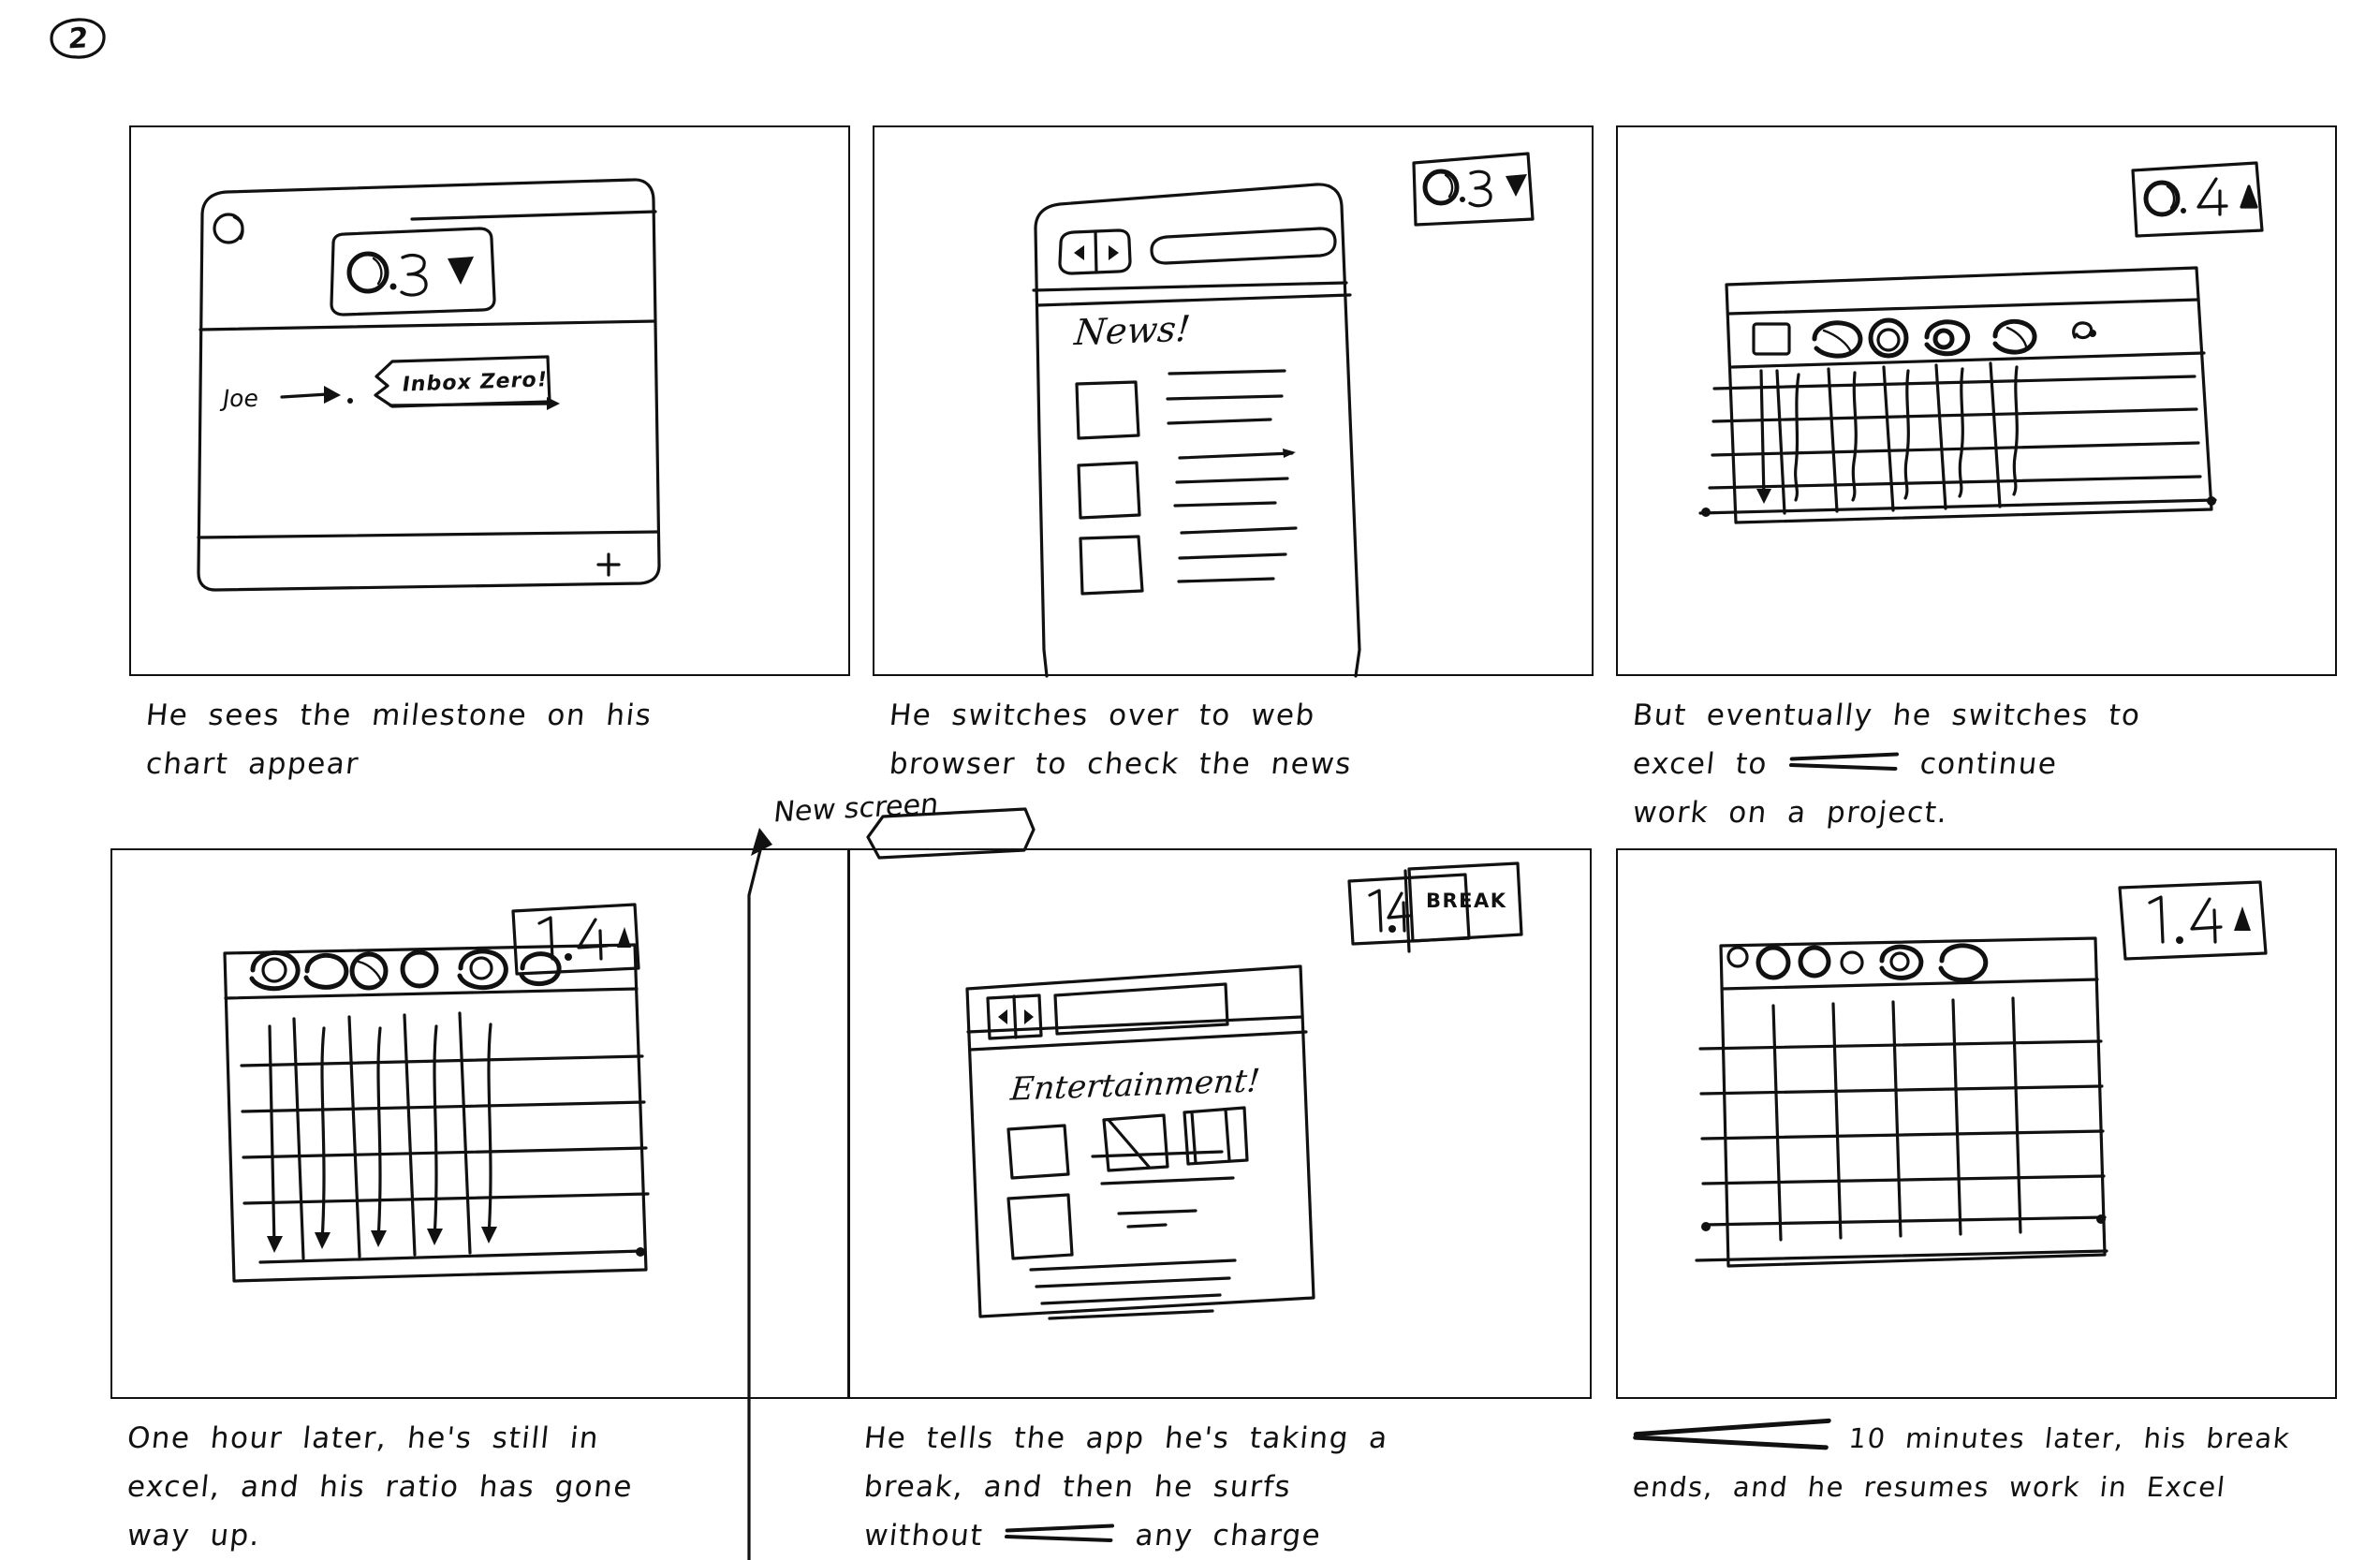 The image size is (2380, 1560). Describe the element at coordinates (252, 764) in the screenshot. I see `caption-line: chart appear` at that location.